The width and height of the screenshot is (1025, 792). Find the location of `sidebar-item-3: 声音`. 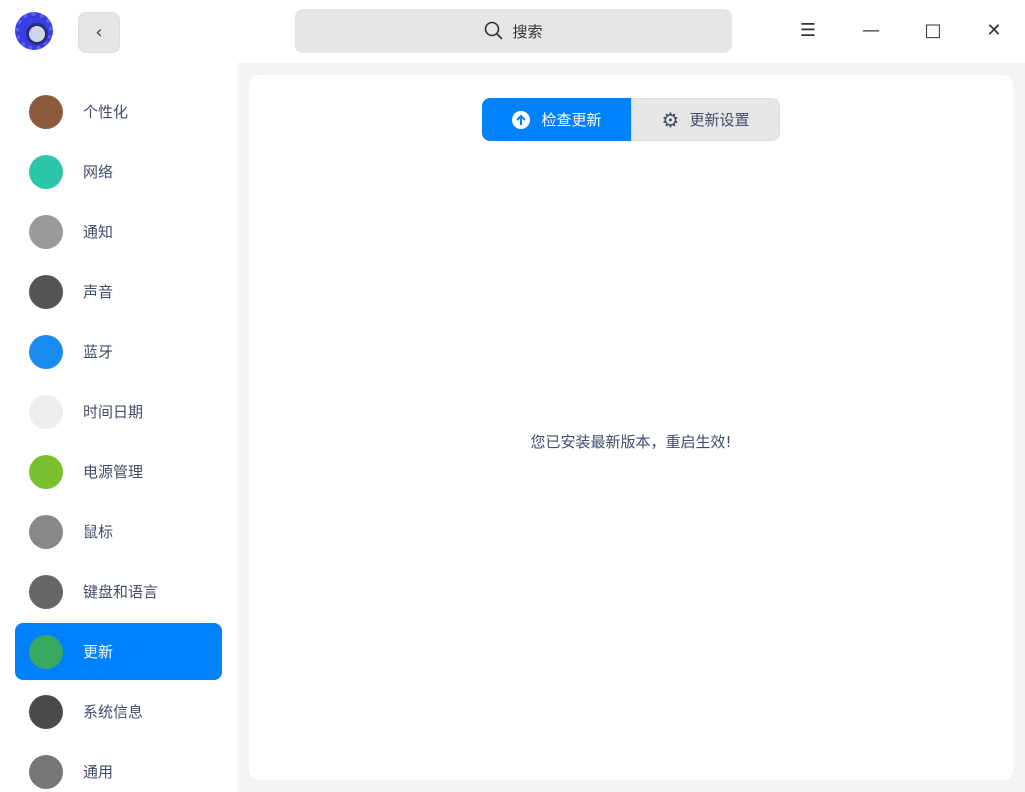

sidebar-item-3: 声音 is located at coordinates (118, 291).